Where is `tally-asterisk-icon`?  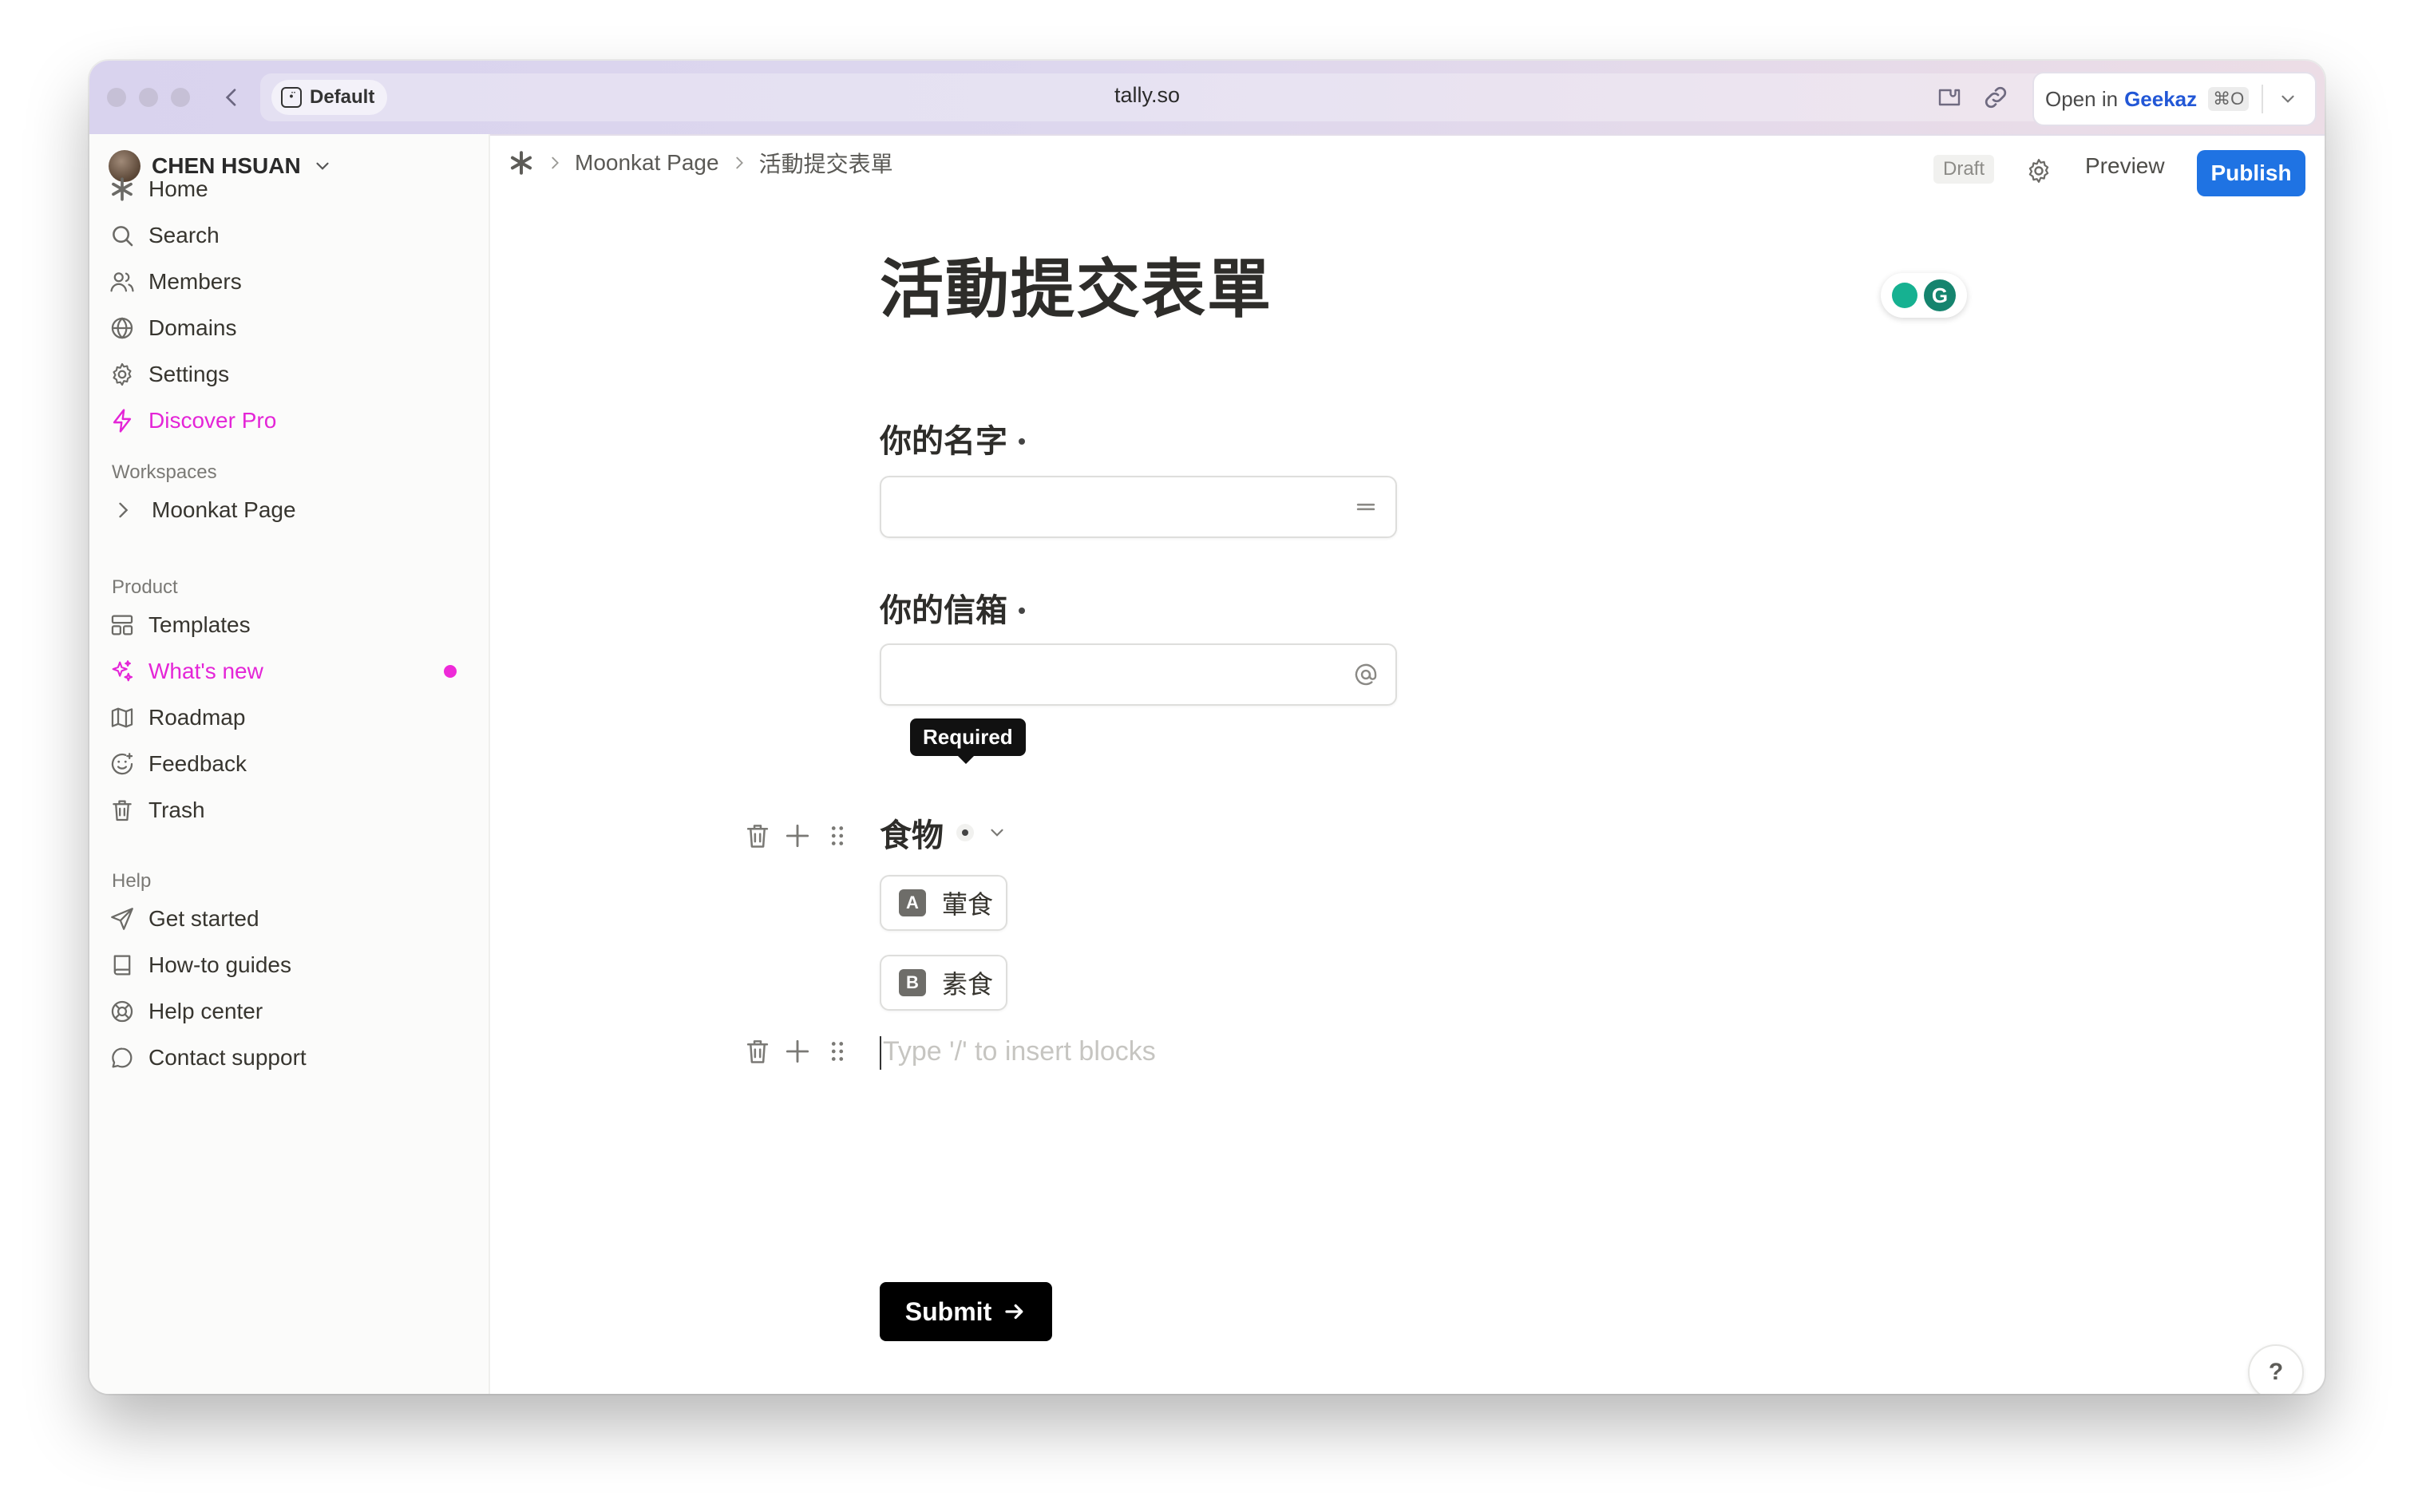 tally-asterisk-icon is located at coordinates (521, 162).